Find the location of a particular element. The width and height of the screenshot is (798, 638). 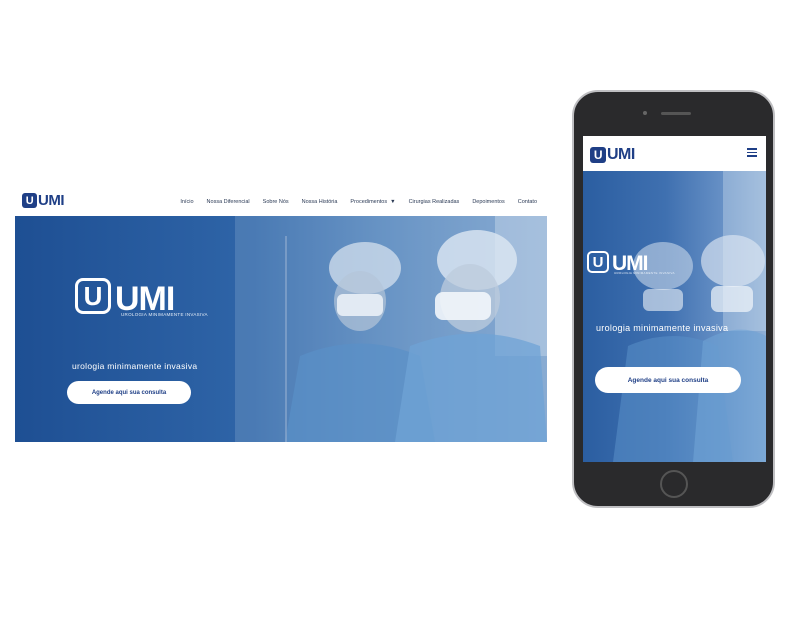

nav-item-cirurgias-realizadas: Cirurgias Realizadas is located at coordinates (434, 202).